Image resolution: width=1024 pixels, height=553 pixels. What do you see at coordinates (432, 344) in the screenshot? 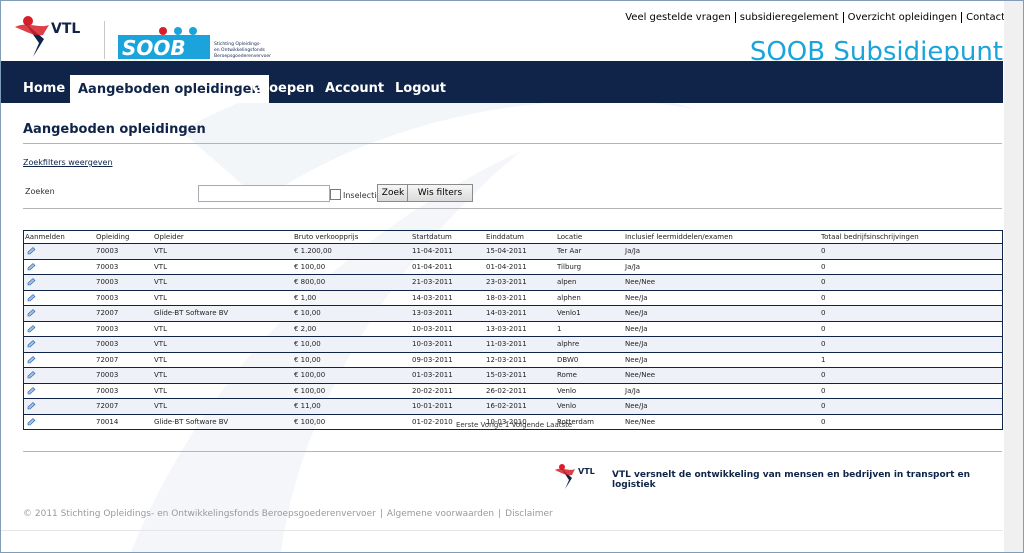
I see `cell-startdatum: 10-03-2011` at bounding box center [432, 344].